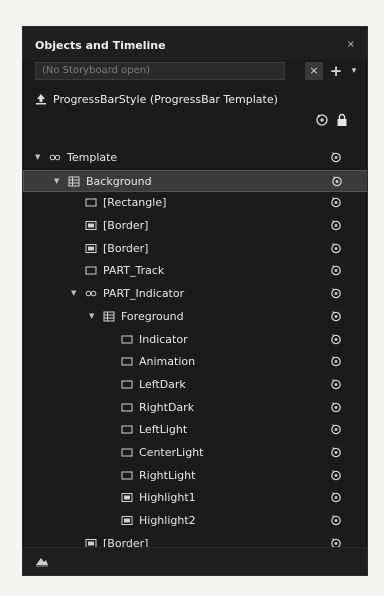 Image resolution: width=384 pixels, height=596 pixels. Describe the element at coordinates (336, 71) in the screenshot. I see `new-storyboard-button: +` at that location.